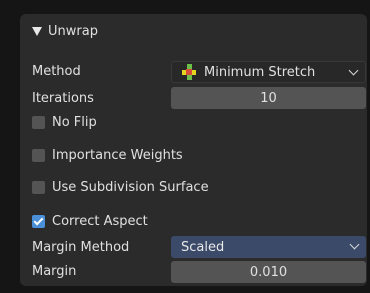 The image size is (370, 293). What do you see at coordinates (260, 72) in the screenshot?
I see `method-value: Minimum Stretch` at bounding box center [260, 72].